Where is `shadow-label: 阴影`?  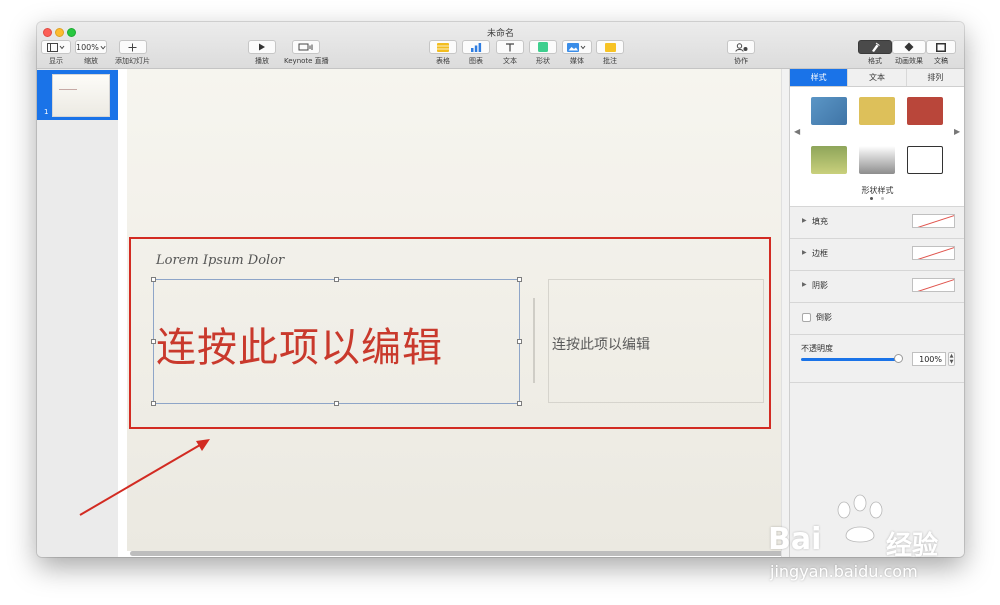
shadow-label: 阴影 is located at coordinates (820, 285).